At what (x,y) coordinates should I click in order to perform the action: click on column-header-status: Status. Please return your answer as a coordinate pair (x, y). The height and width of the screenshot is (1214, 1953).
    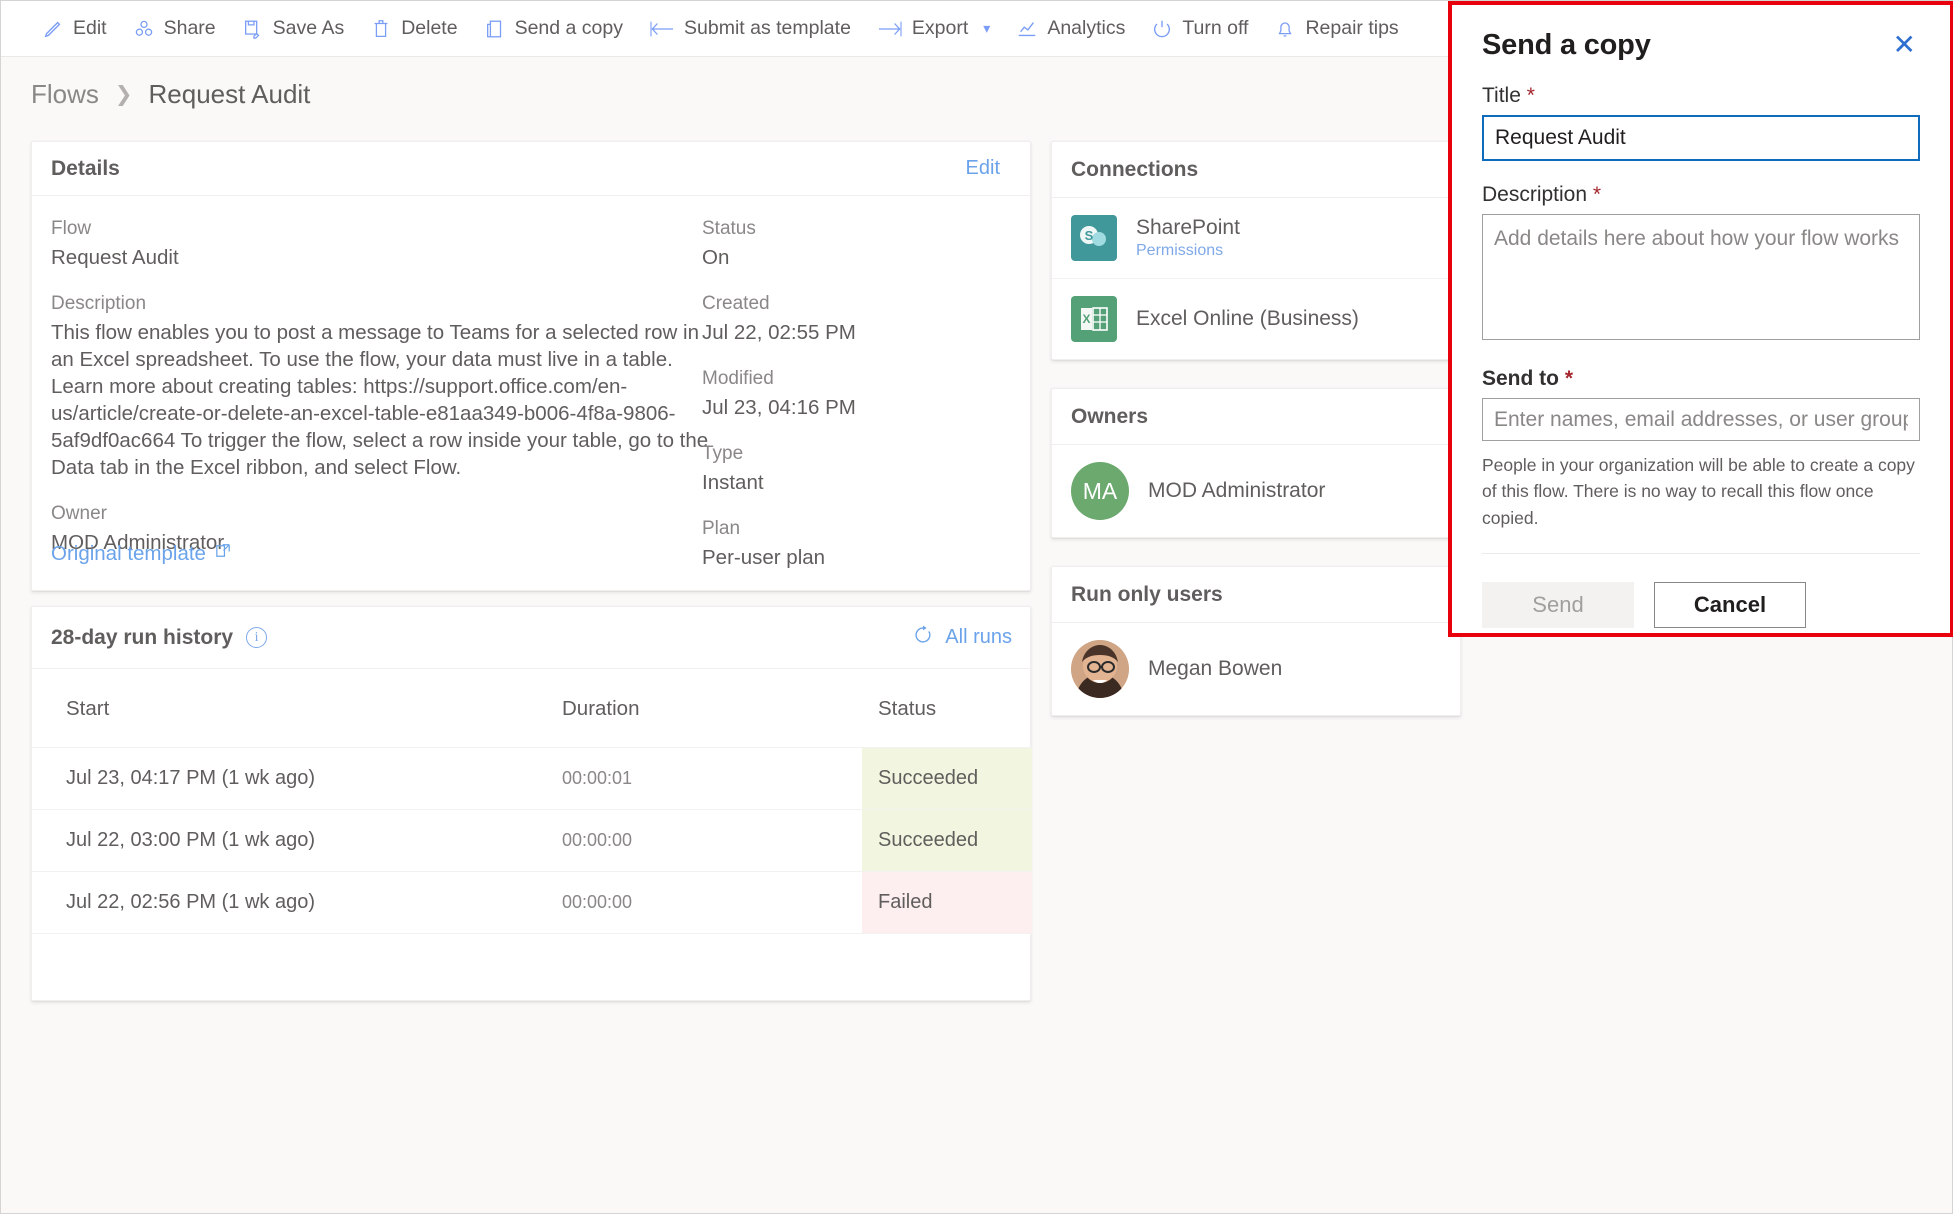
    Looking at the image, I should click on (947, 708).